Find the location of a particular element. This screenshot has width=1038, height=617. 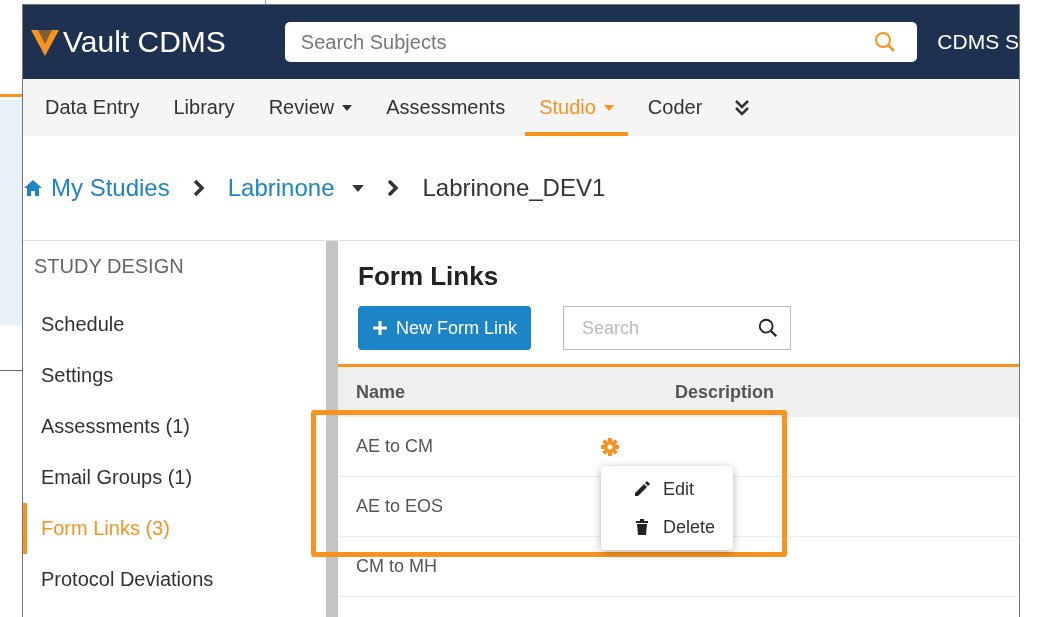

nav-tab: Coder is located at coordinates (675, 107).